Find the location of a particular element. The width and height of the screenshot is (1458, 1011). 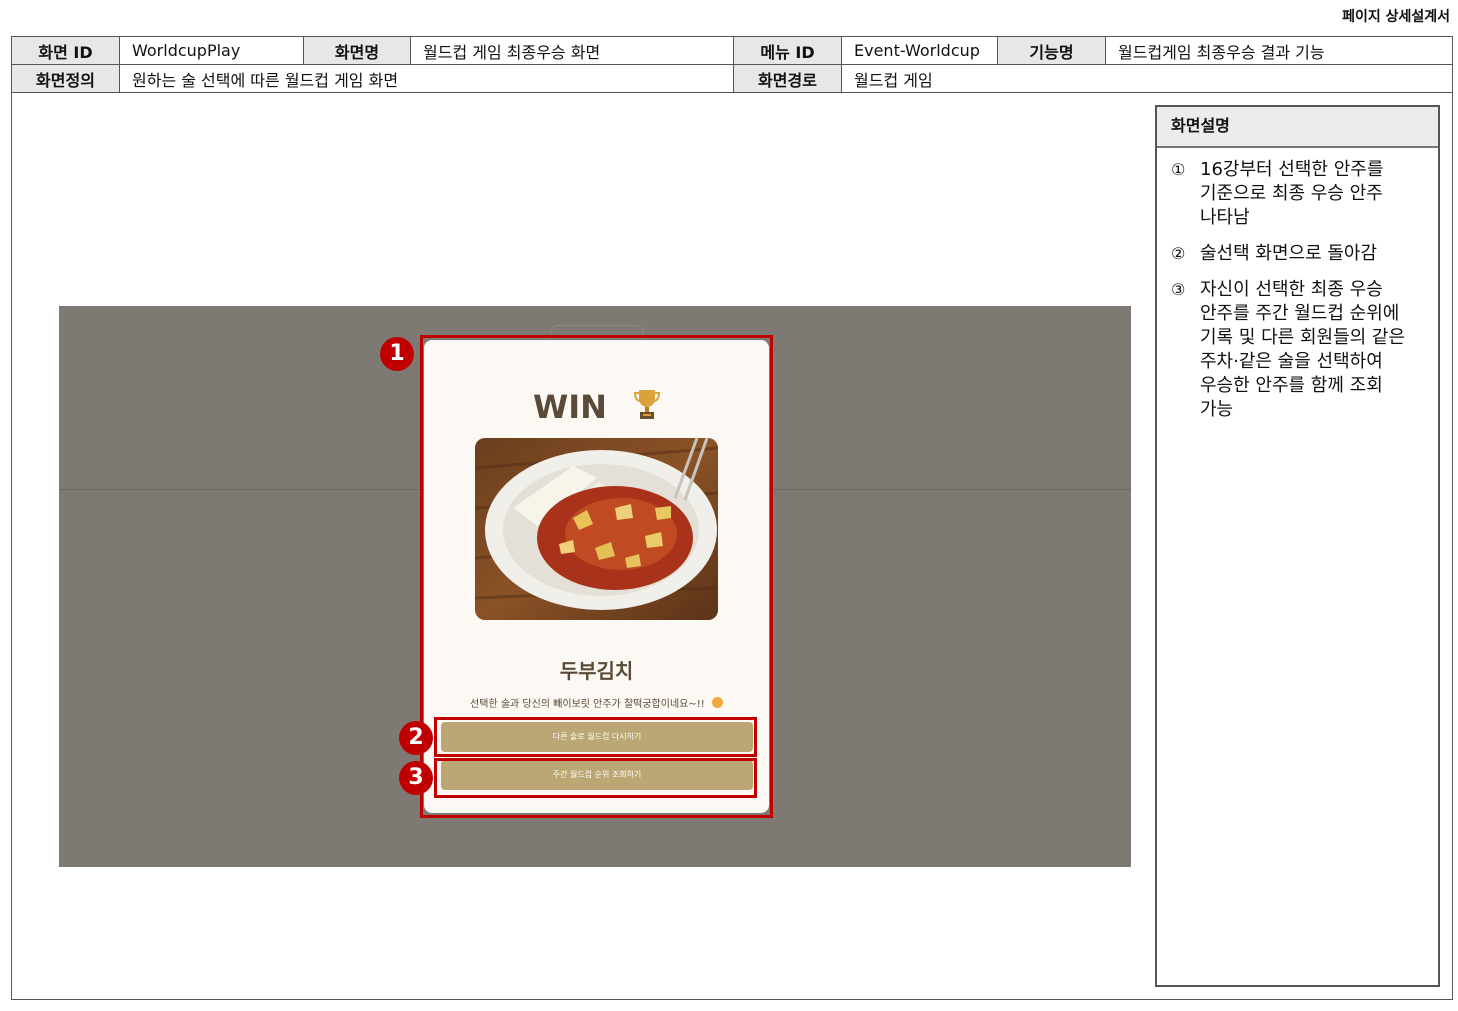

panel-item: ② 술선택 화면으로 돌아감 is located at coordinates (1297, 254).